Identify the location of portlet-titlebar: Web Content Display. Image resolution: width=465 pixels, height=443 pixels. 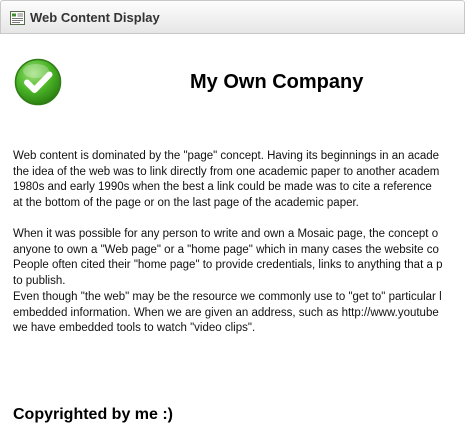
(232, 17).